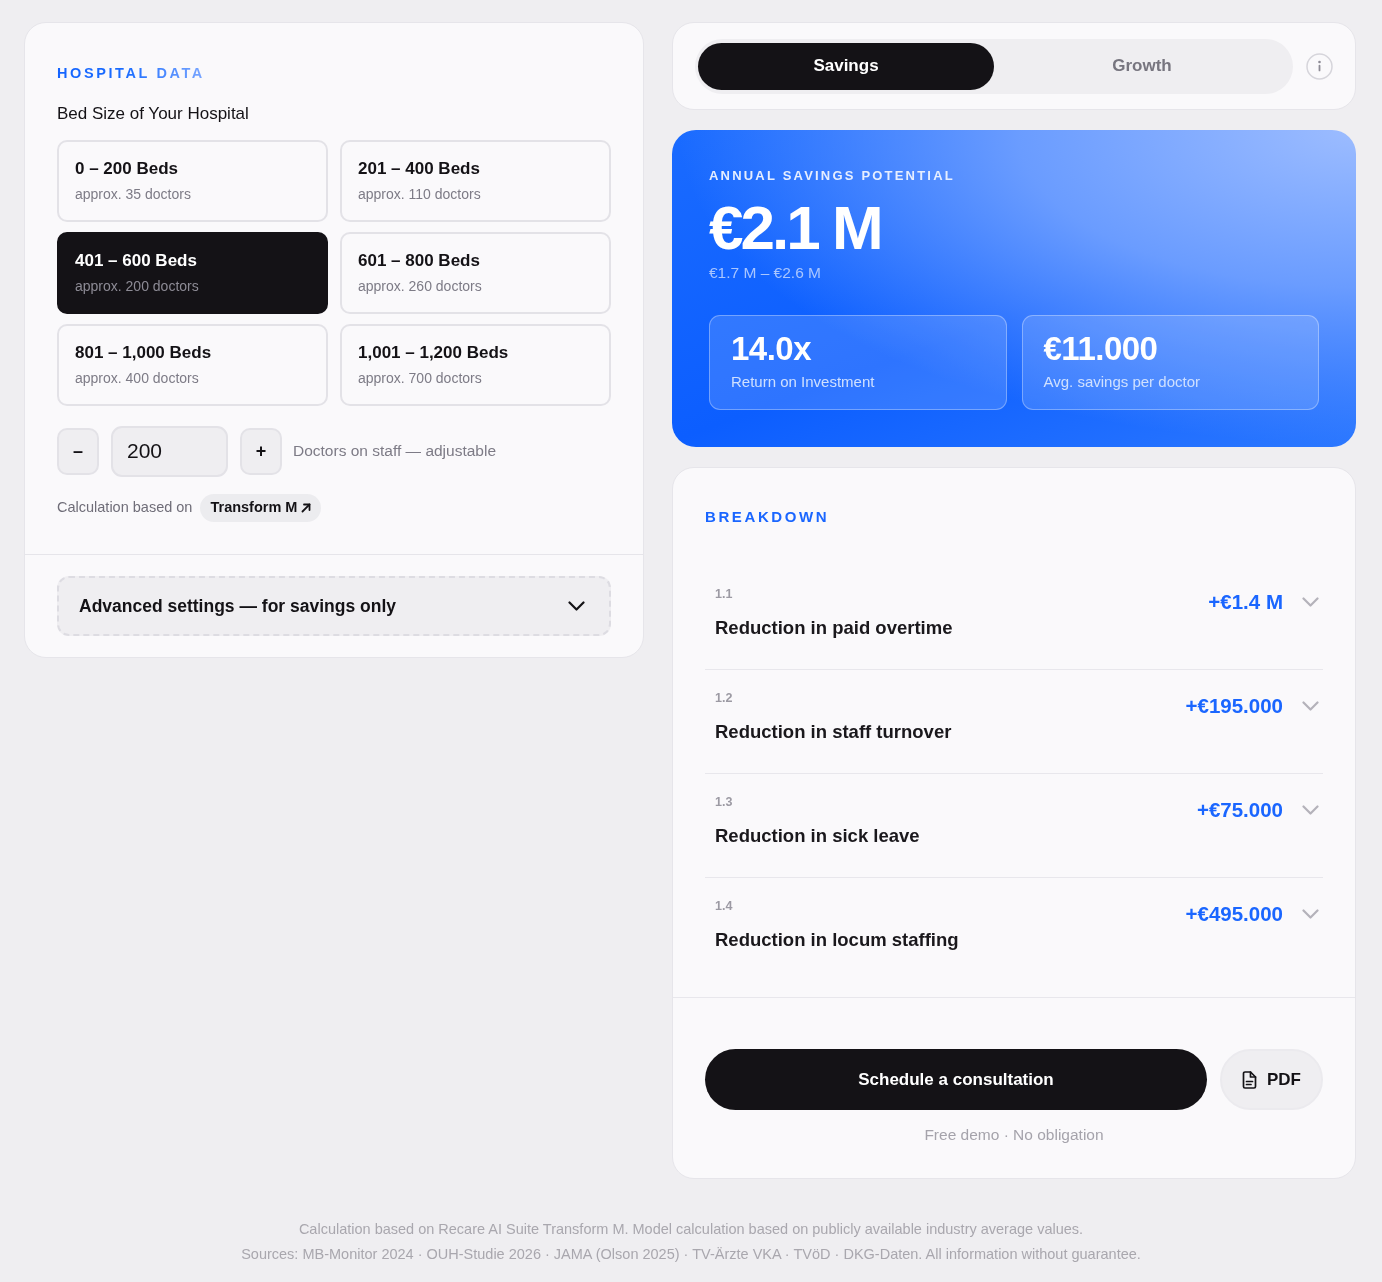 The image size is (1382, 1282). What do you see at coordinates (261, 451) in the screenshot?
I see `increment-button: +` at bounding box center [261, 451].